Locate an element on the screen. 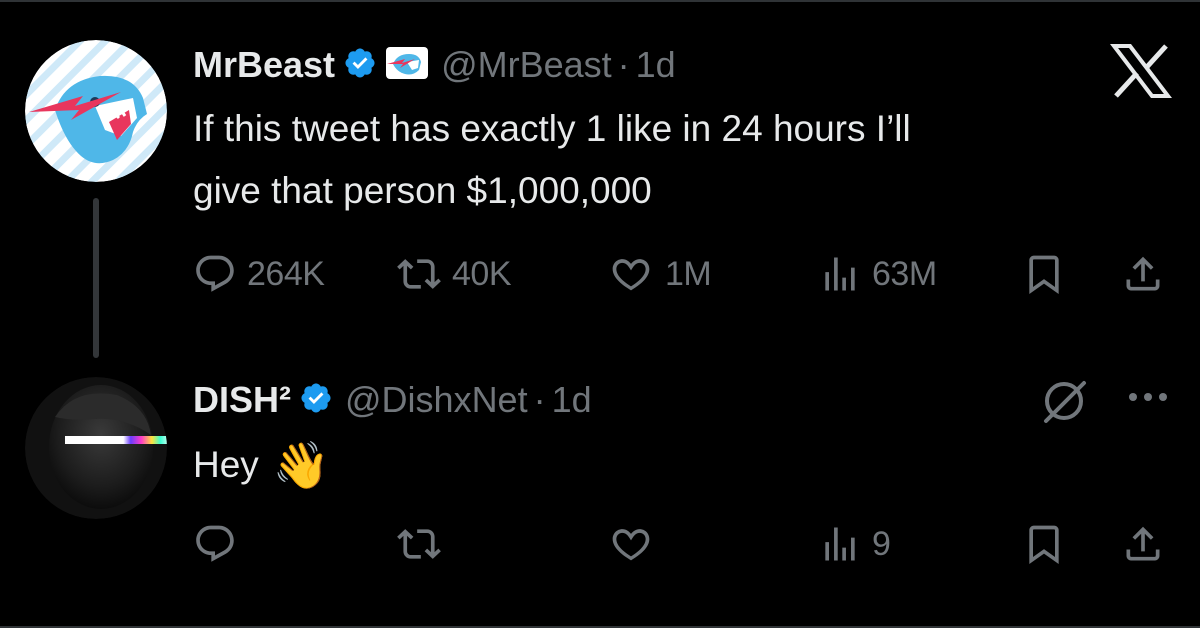 This screenshot has height=628, width=1200. reply-button: 264K is located at coordinates (259, 274).